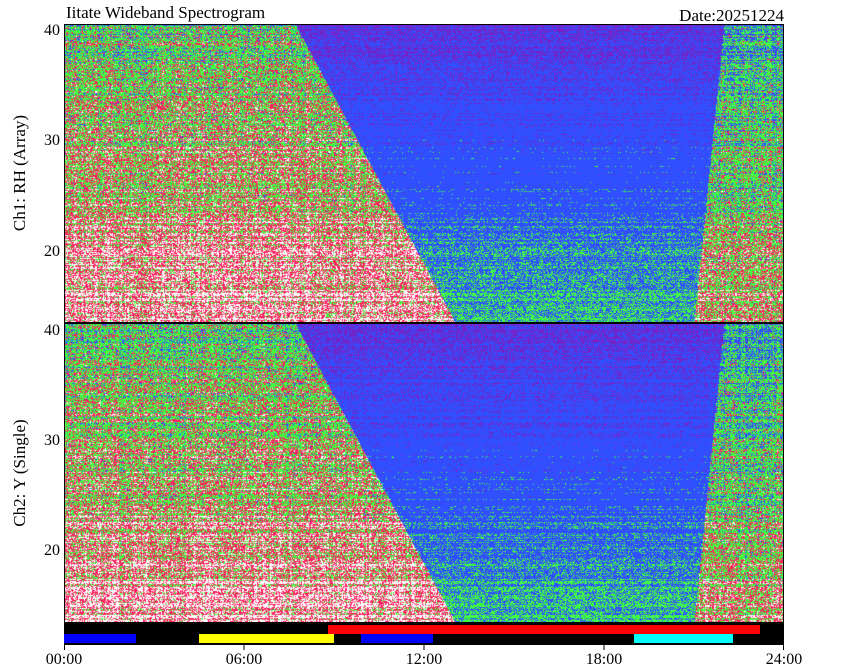 Image resolution: width=848 pixels, height=669 pixels. I want to click on xtick-0000: 00:00, so click(64, 659).